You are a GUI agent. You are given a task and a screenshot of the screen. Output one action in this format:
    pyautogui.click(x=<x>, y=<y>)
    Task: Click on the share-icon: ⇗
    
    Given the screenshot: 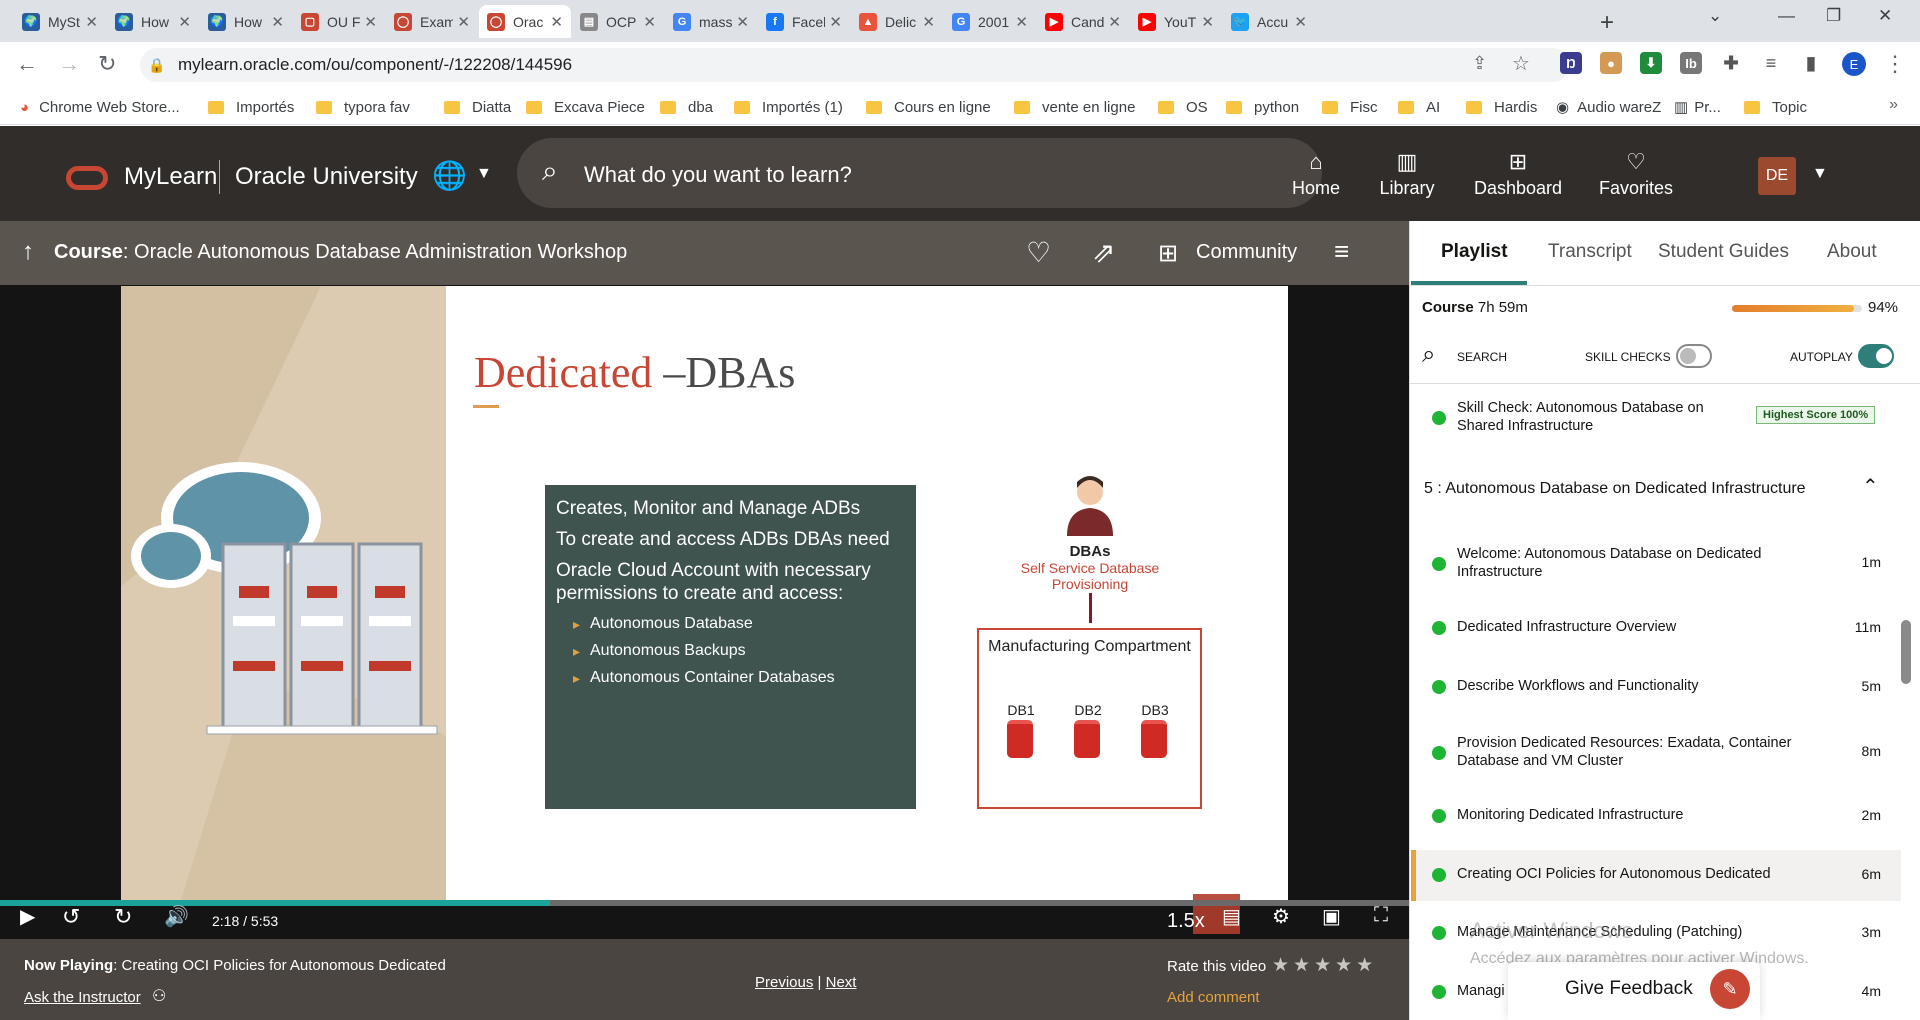 What is the action you would take?
    pyautogui.click(x=1103, y=252)
    